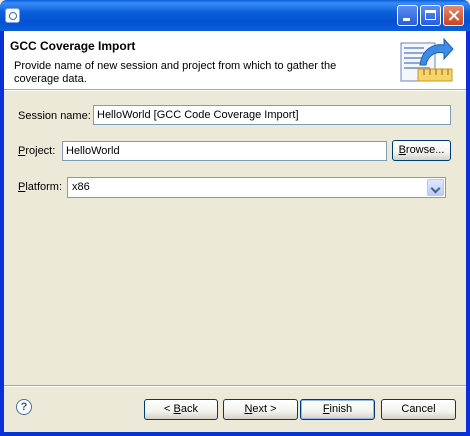 This screenshot has height=436, width=470. Describe the element at coordinates (407, 15) in the screenshot. I see `minimize-button` at that location.